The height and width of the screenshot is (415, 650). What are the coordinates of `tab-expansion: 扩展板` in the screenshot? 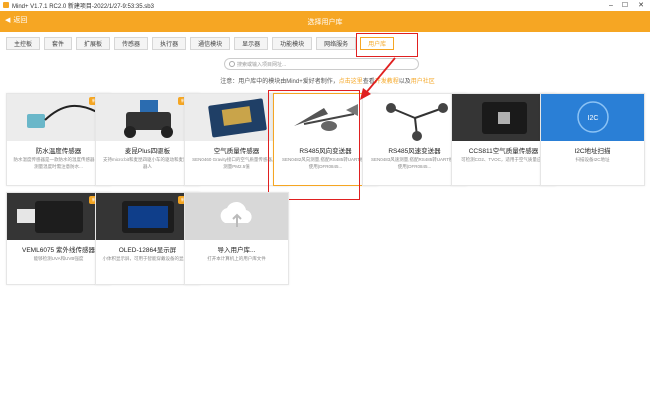 It's located at (93, 43).